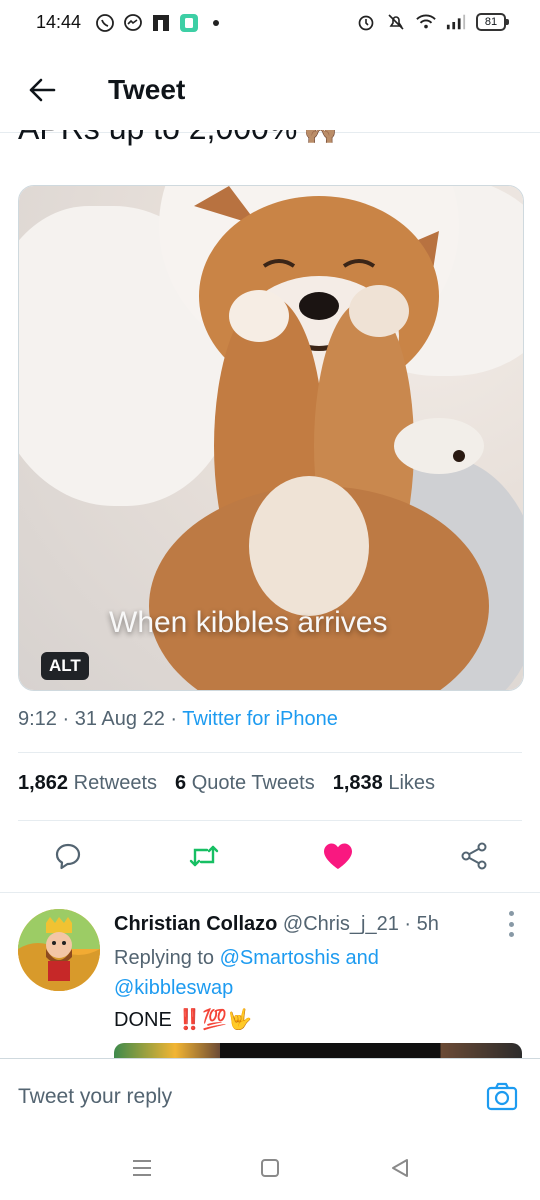  I want to click on app-bar: Tweet, so click(270, 90).